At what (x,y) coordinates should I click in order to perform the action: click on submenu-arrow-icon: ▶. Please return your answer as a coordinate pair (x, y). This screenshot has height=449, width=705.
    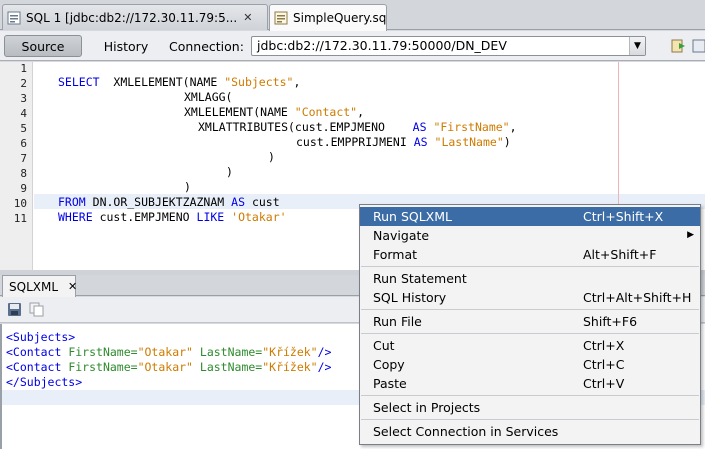
    Looking at the image, I should click on (690, 235).